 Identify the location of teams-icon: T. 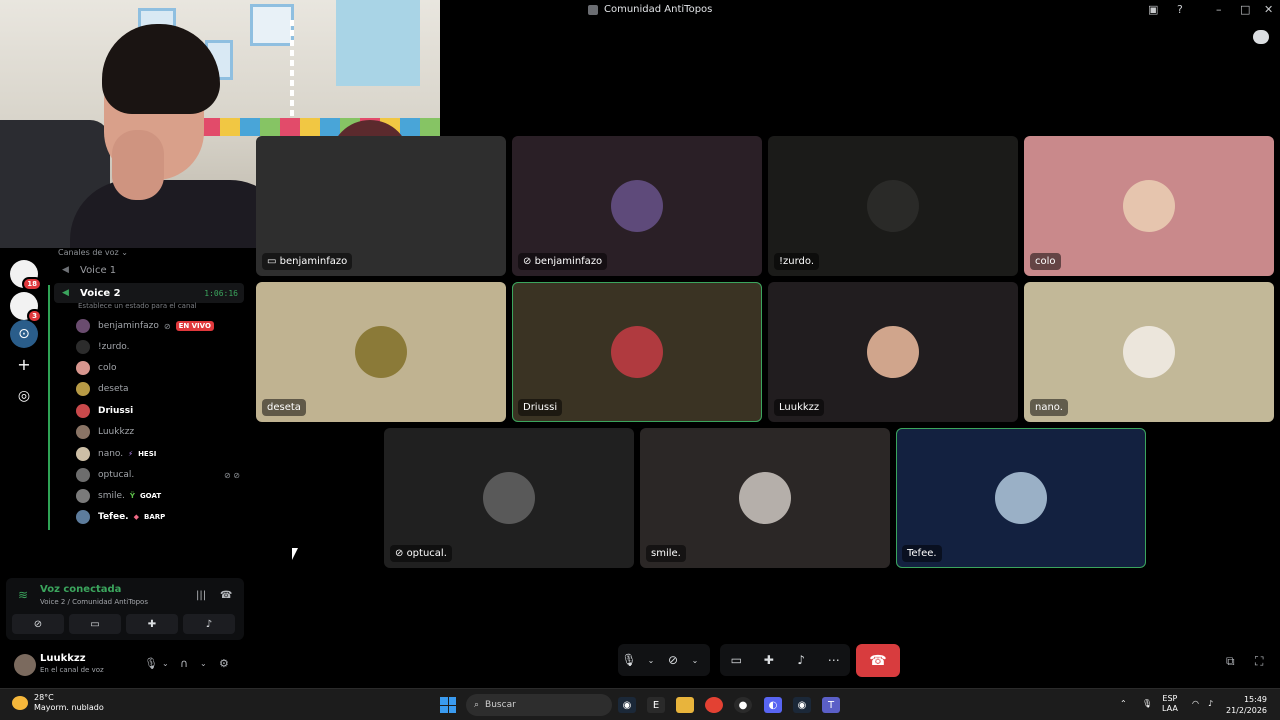
(831, 705).